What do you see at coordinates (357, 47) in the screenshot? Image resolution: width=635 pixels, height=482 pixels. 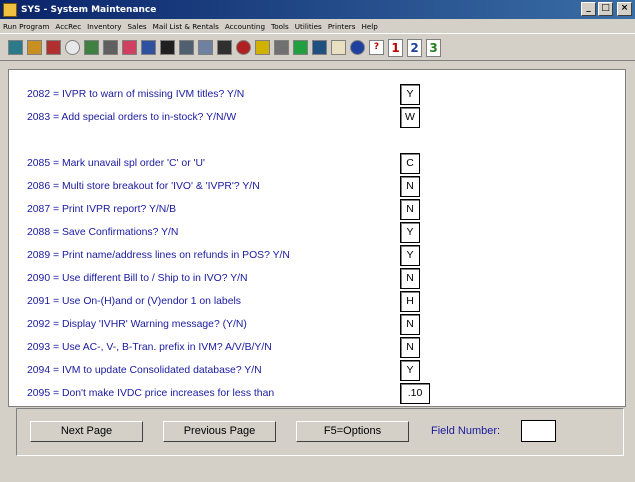 I see `web-icon` at bounding box center [357, 47].